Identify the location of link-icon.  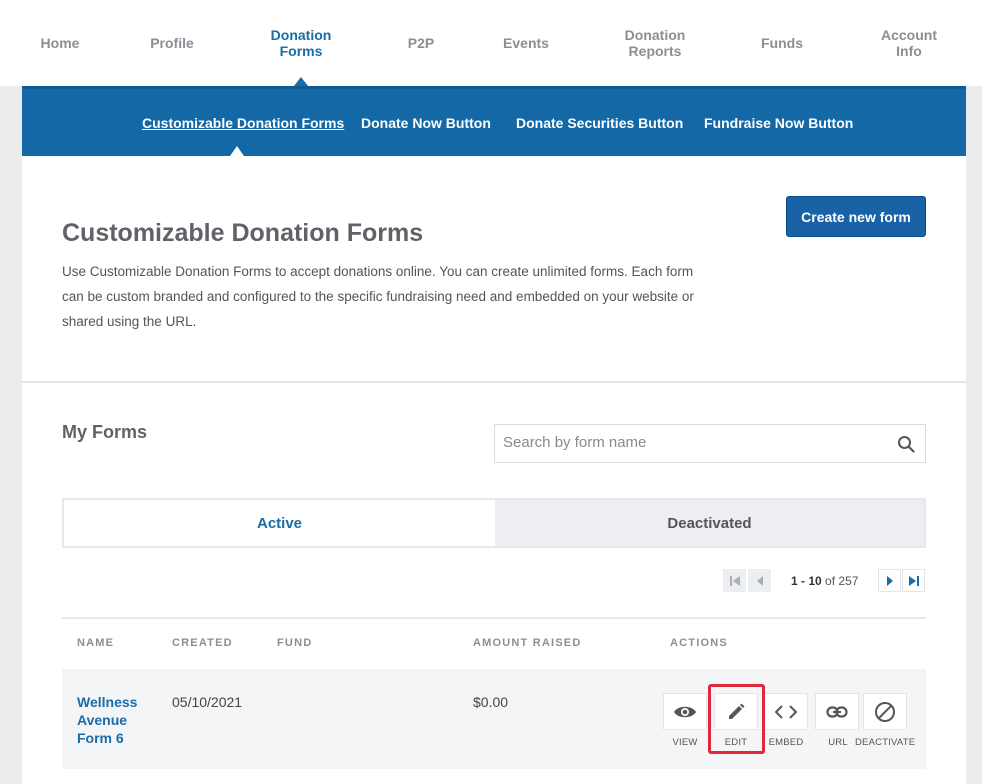
(837, 711).